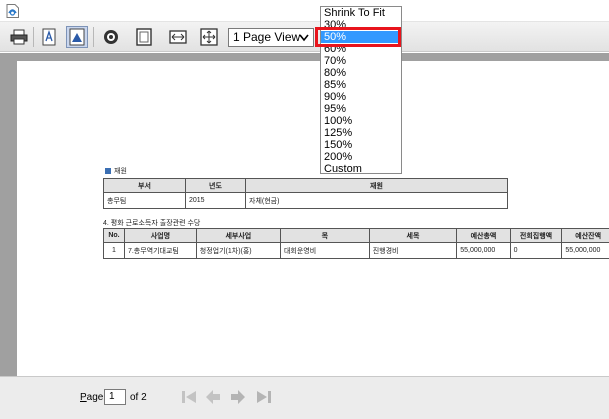 The width and height of the screenshot is (609, 419). What do you see at coordinates (160, 235) in the screenshot?
I see `column-header: 사업명` at bounding box center [160, 235].